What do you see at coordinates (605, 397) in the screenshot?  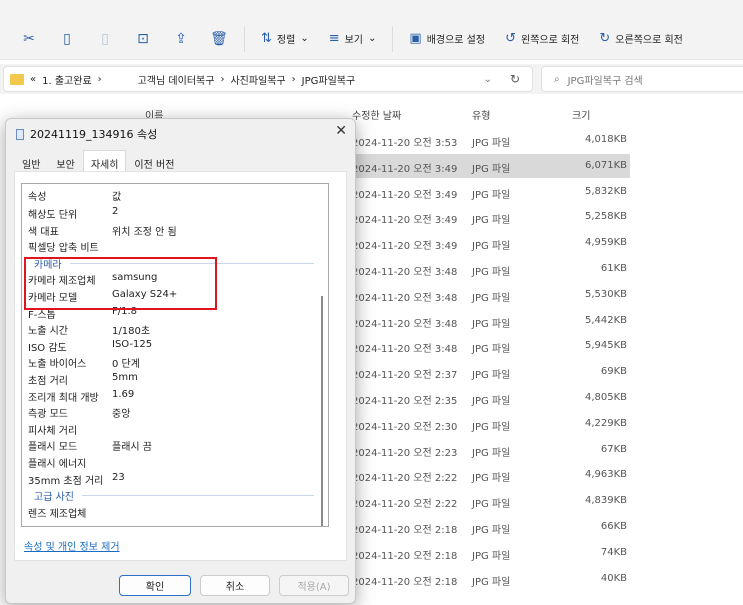 I see `file-size: 4,805KB` at bounding box center [605, 397].